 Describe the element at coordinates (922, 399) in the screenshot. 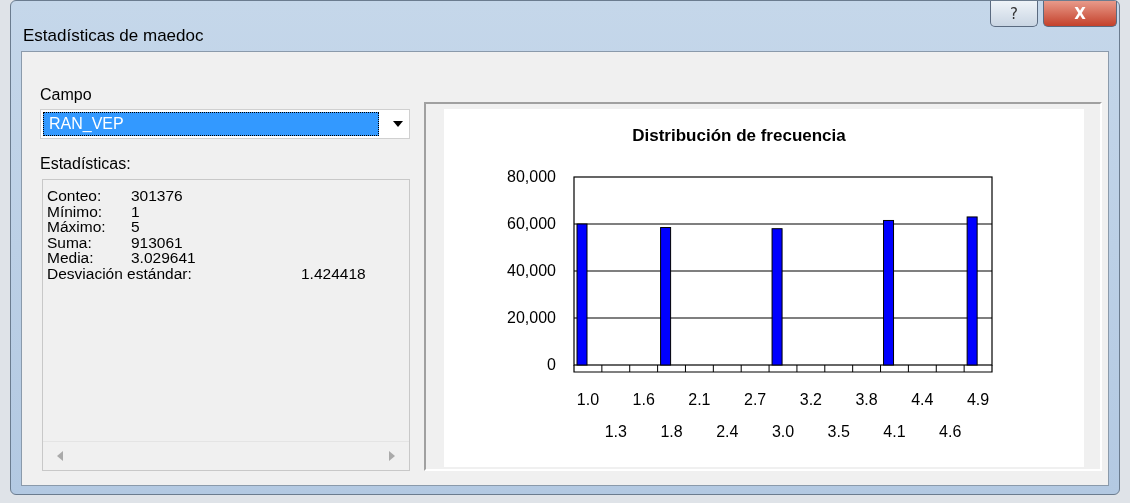

I see `x-axis-label: 4.4` at that location.